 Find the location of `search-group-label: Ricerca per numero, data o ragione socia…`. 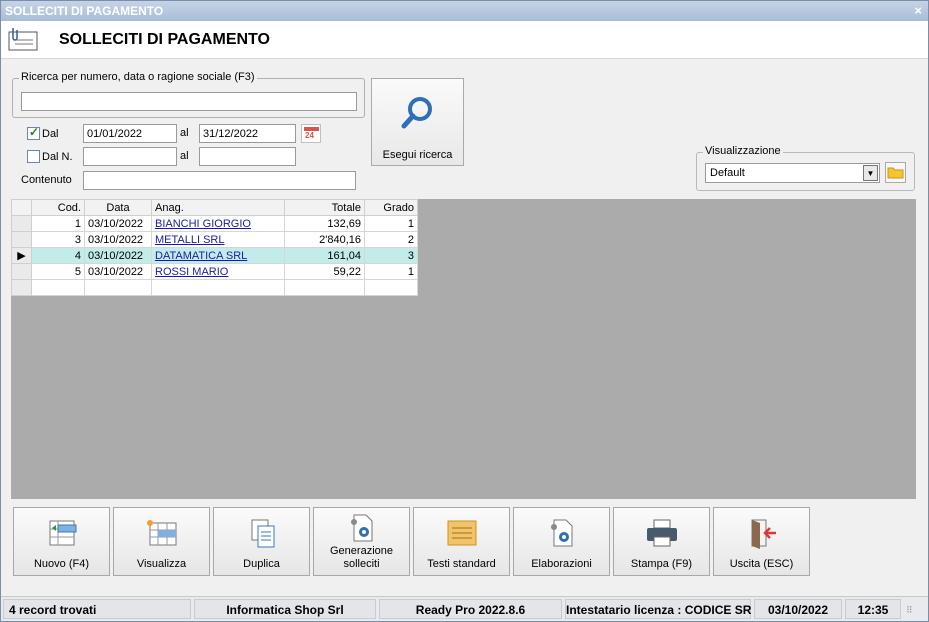

search-group-label: Ricerca per numero, data o ragione socia… is located at coordinates (138, 77).